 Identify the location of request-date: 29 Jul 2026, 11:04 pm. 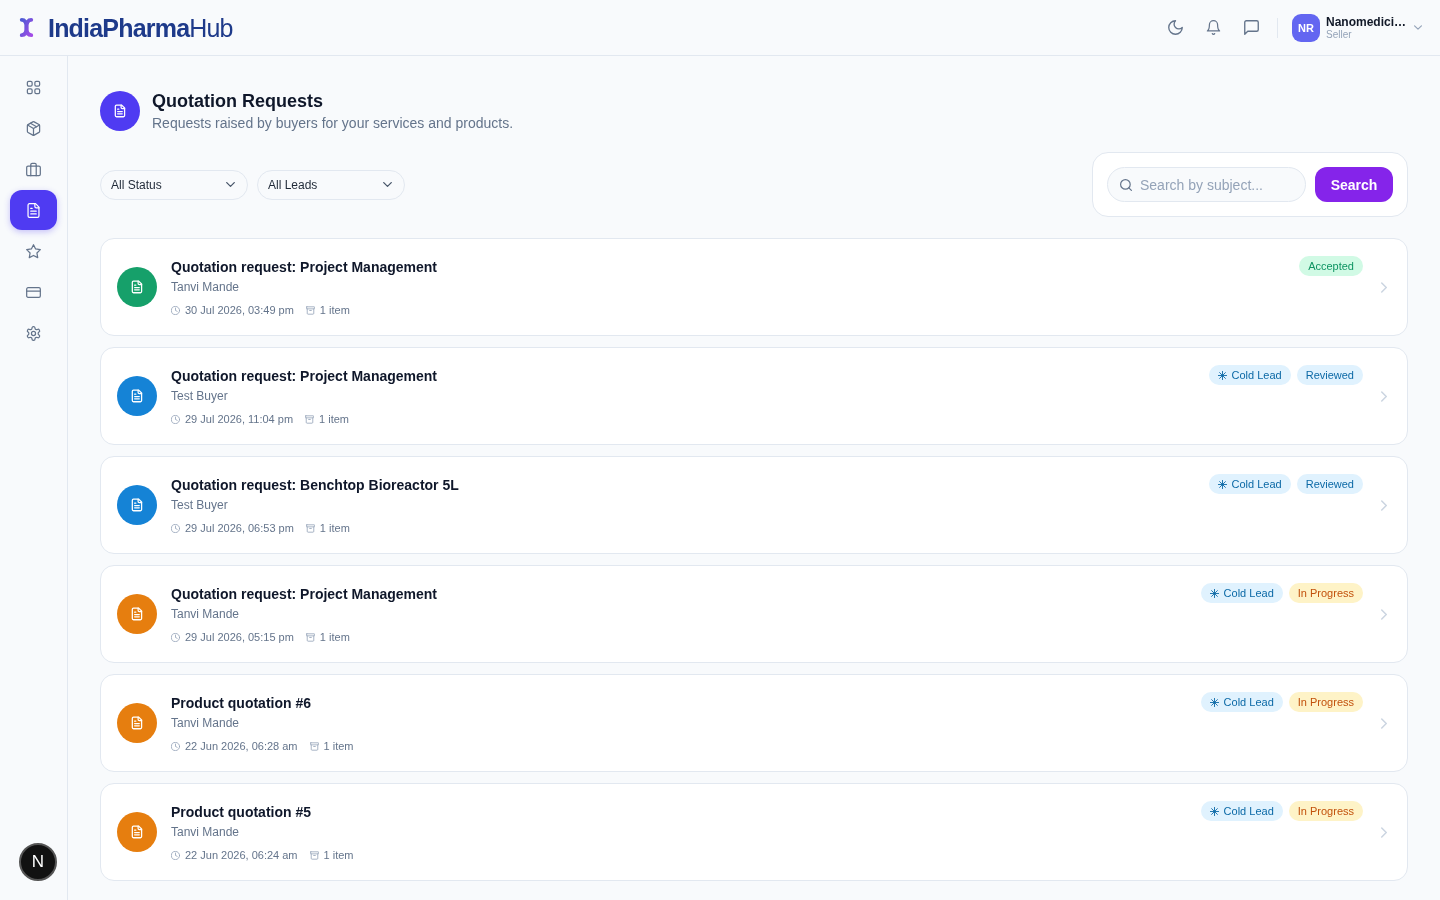
(239, 419).